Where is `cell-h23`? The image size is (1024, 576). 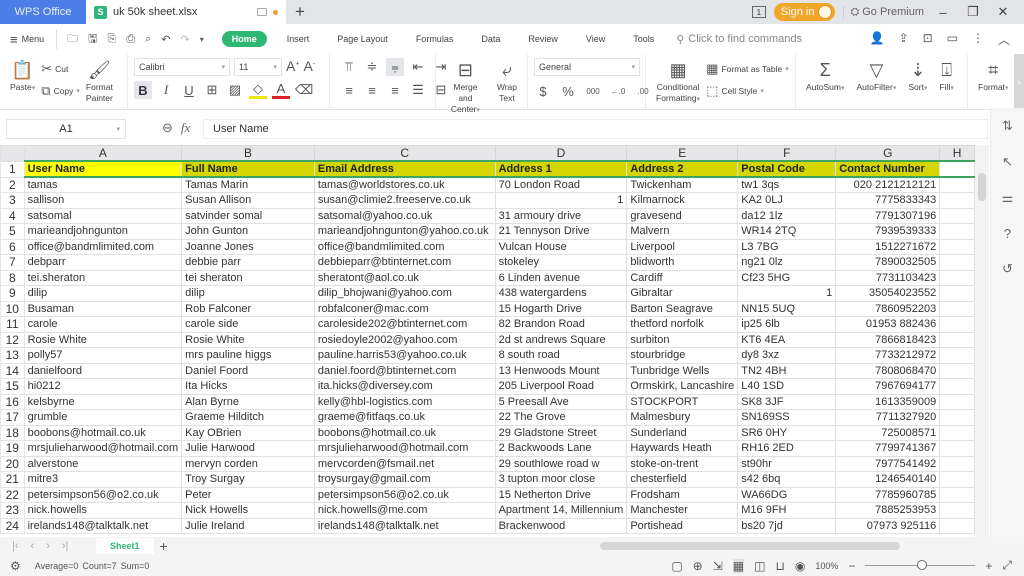 cell-h23 is located at coordinates (957, 510).